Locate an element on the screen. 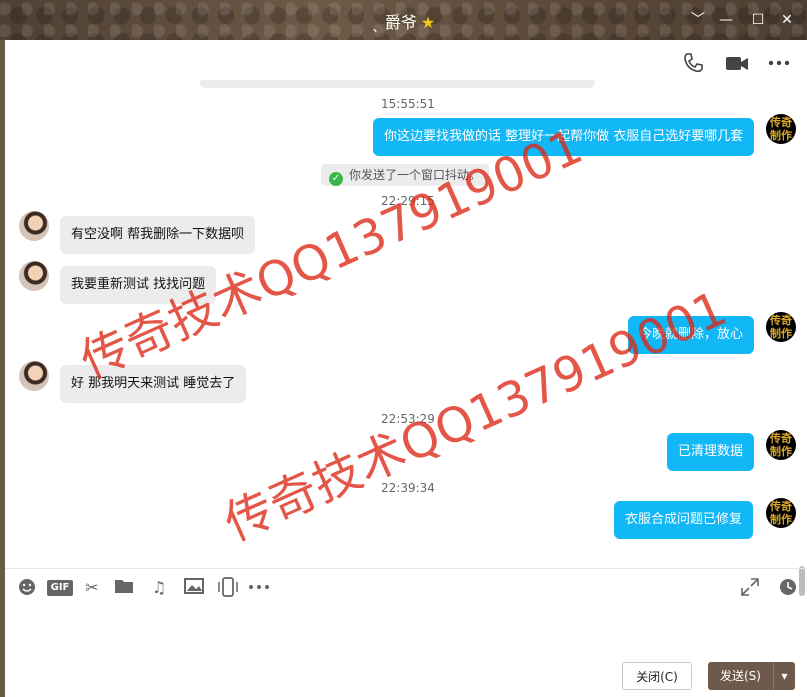 The width and height of the screenshot is (807, 697). scissors-icon: ✂ is located at coordinates (92, 588).